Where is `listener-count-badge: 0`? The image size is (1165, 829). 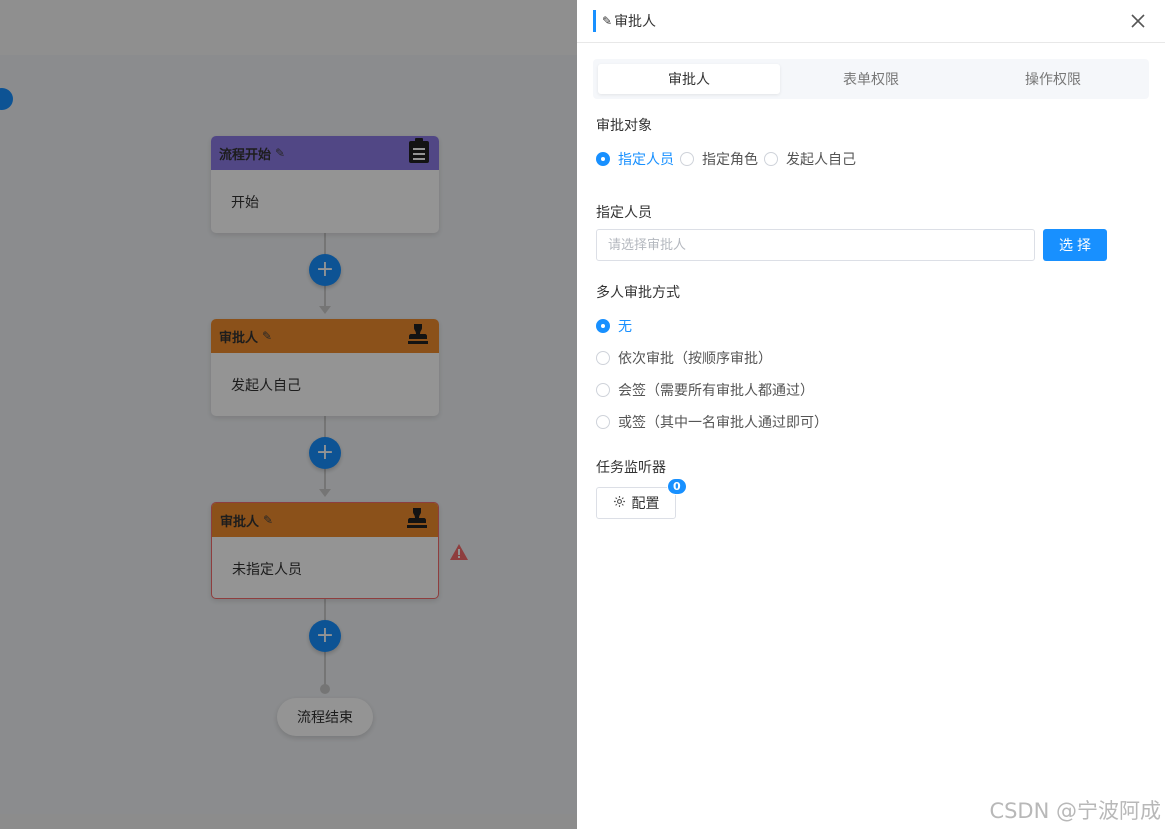
listener-count-badge: 0 is located at coordinates (677, 486).